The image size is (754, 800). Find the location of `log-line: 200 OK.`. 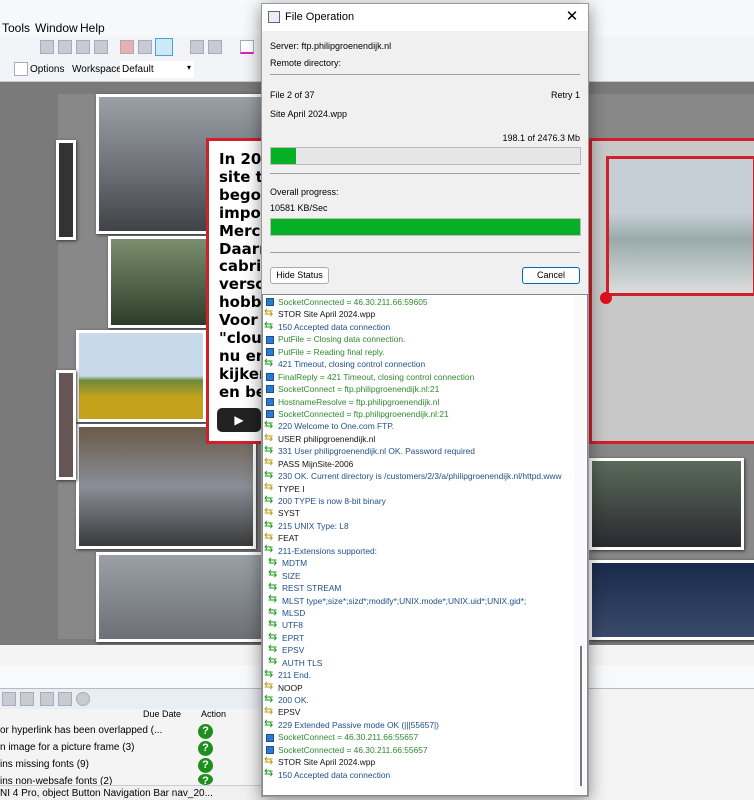

log-line: 200 OK. is located at coordinates (419, 699).